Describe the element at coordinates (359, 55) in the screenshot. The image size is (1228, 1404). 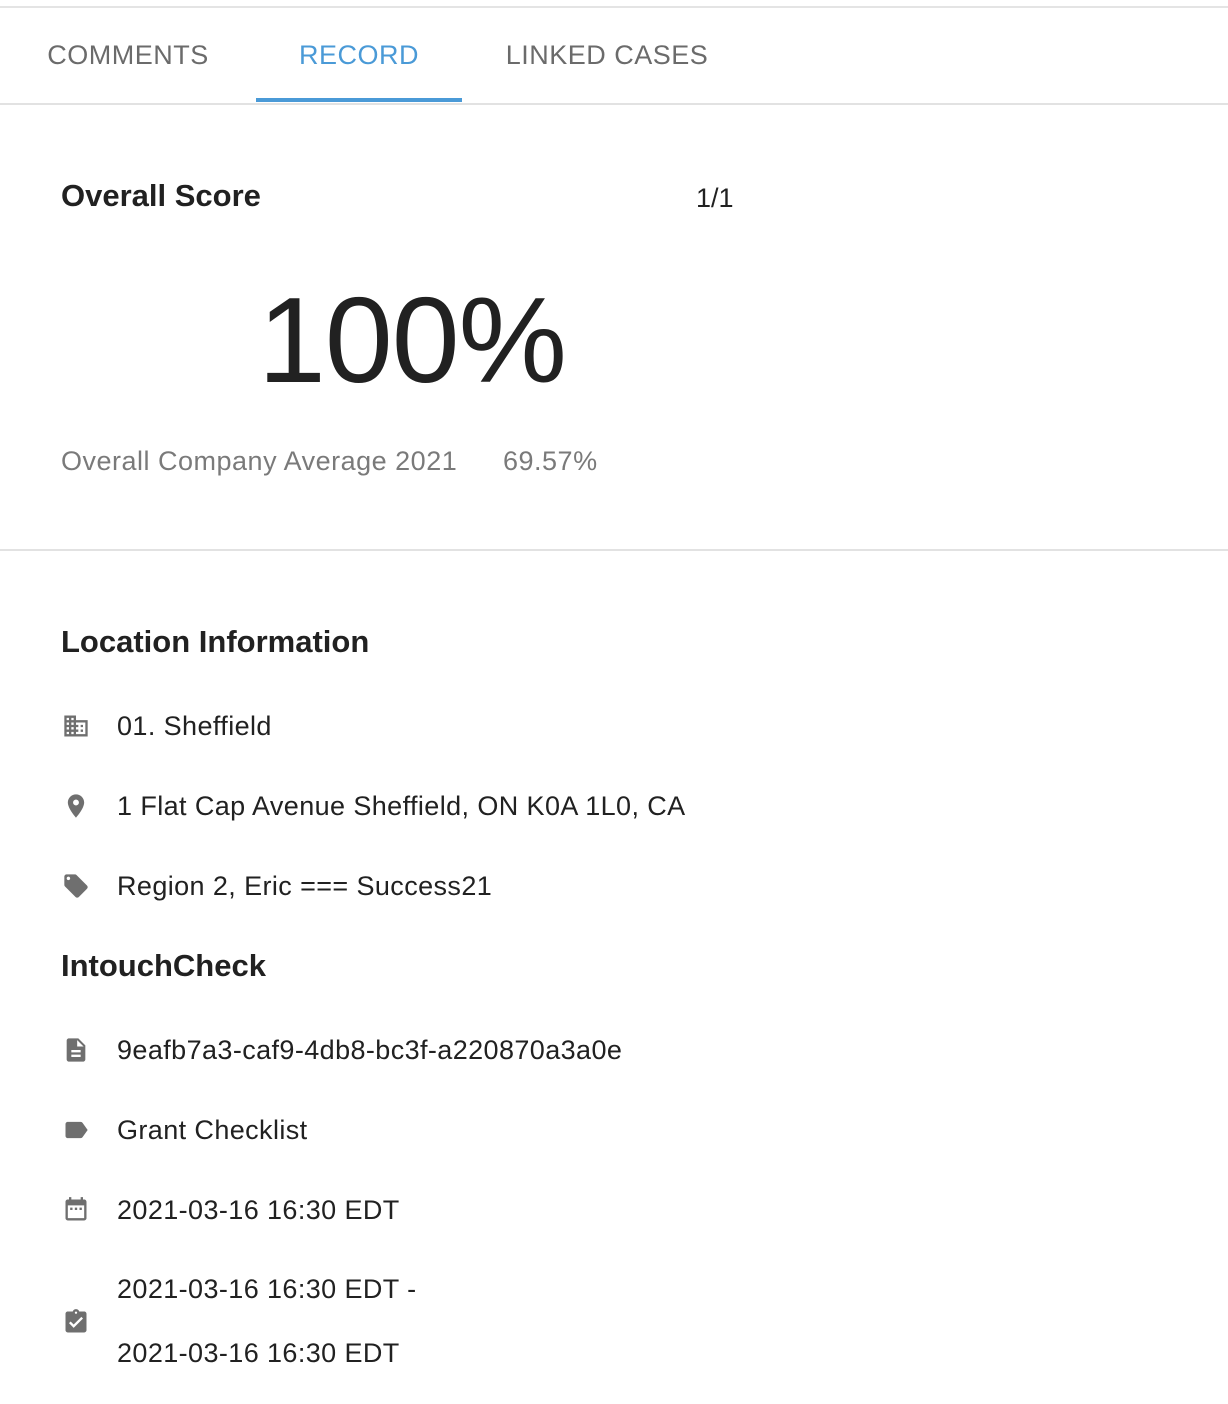
I see `tab-record: RECORD` at that location.